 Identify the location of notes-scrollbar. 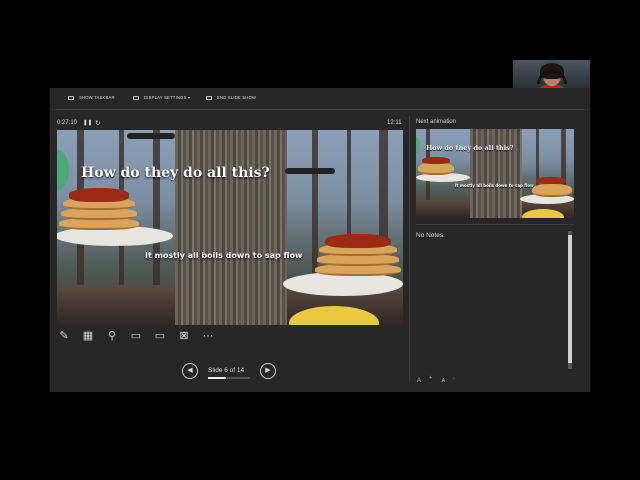
(570, 300).